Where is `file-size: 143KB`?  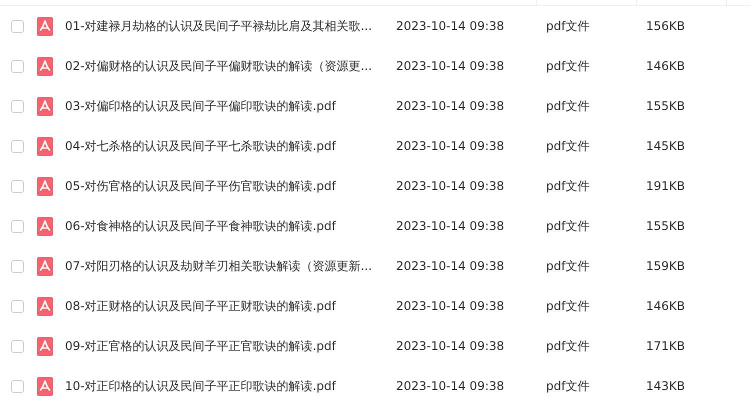 file-size: 143KB is located at coordinates (666, 386).